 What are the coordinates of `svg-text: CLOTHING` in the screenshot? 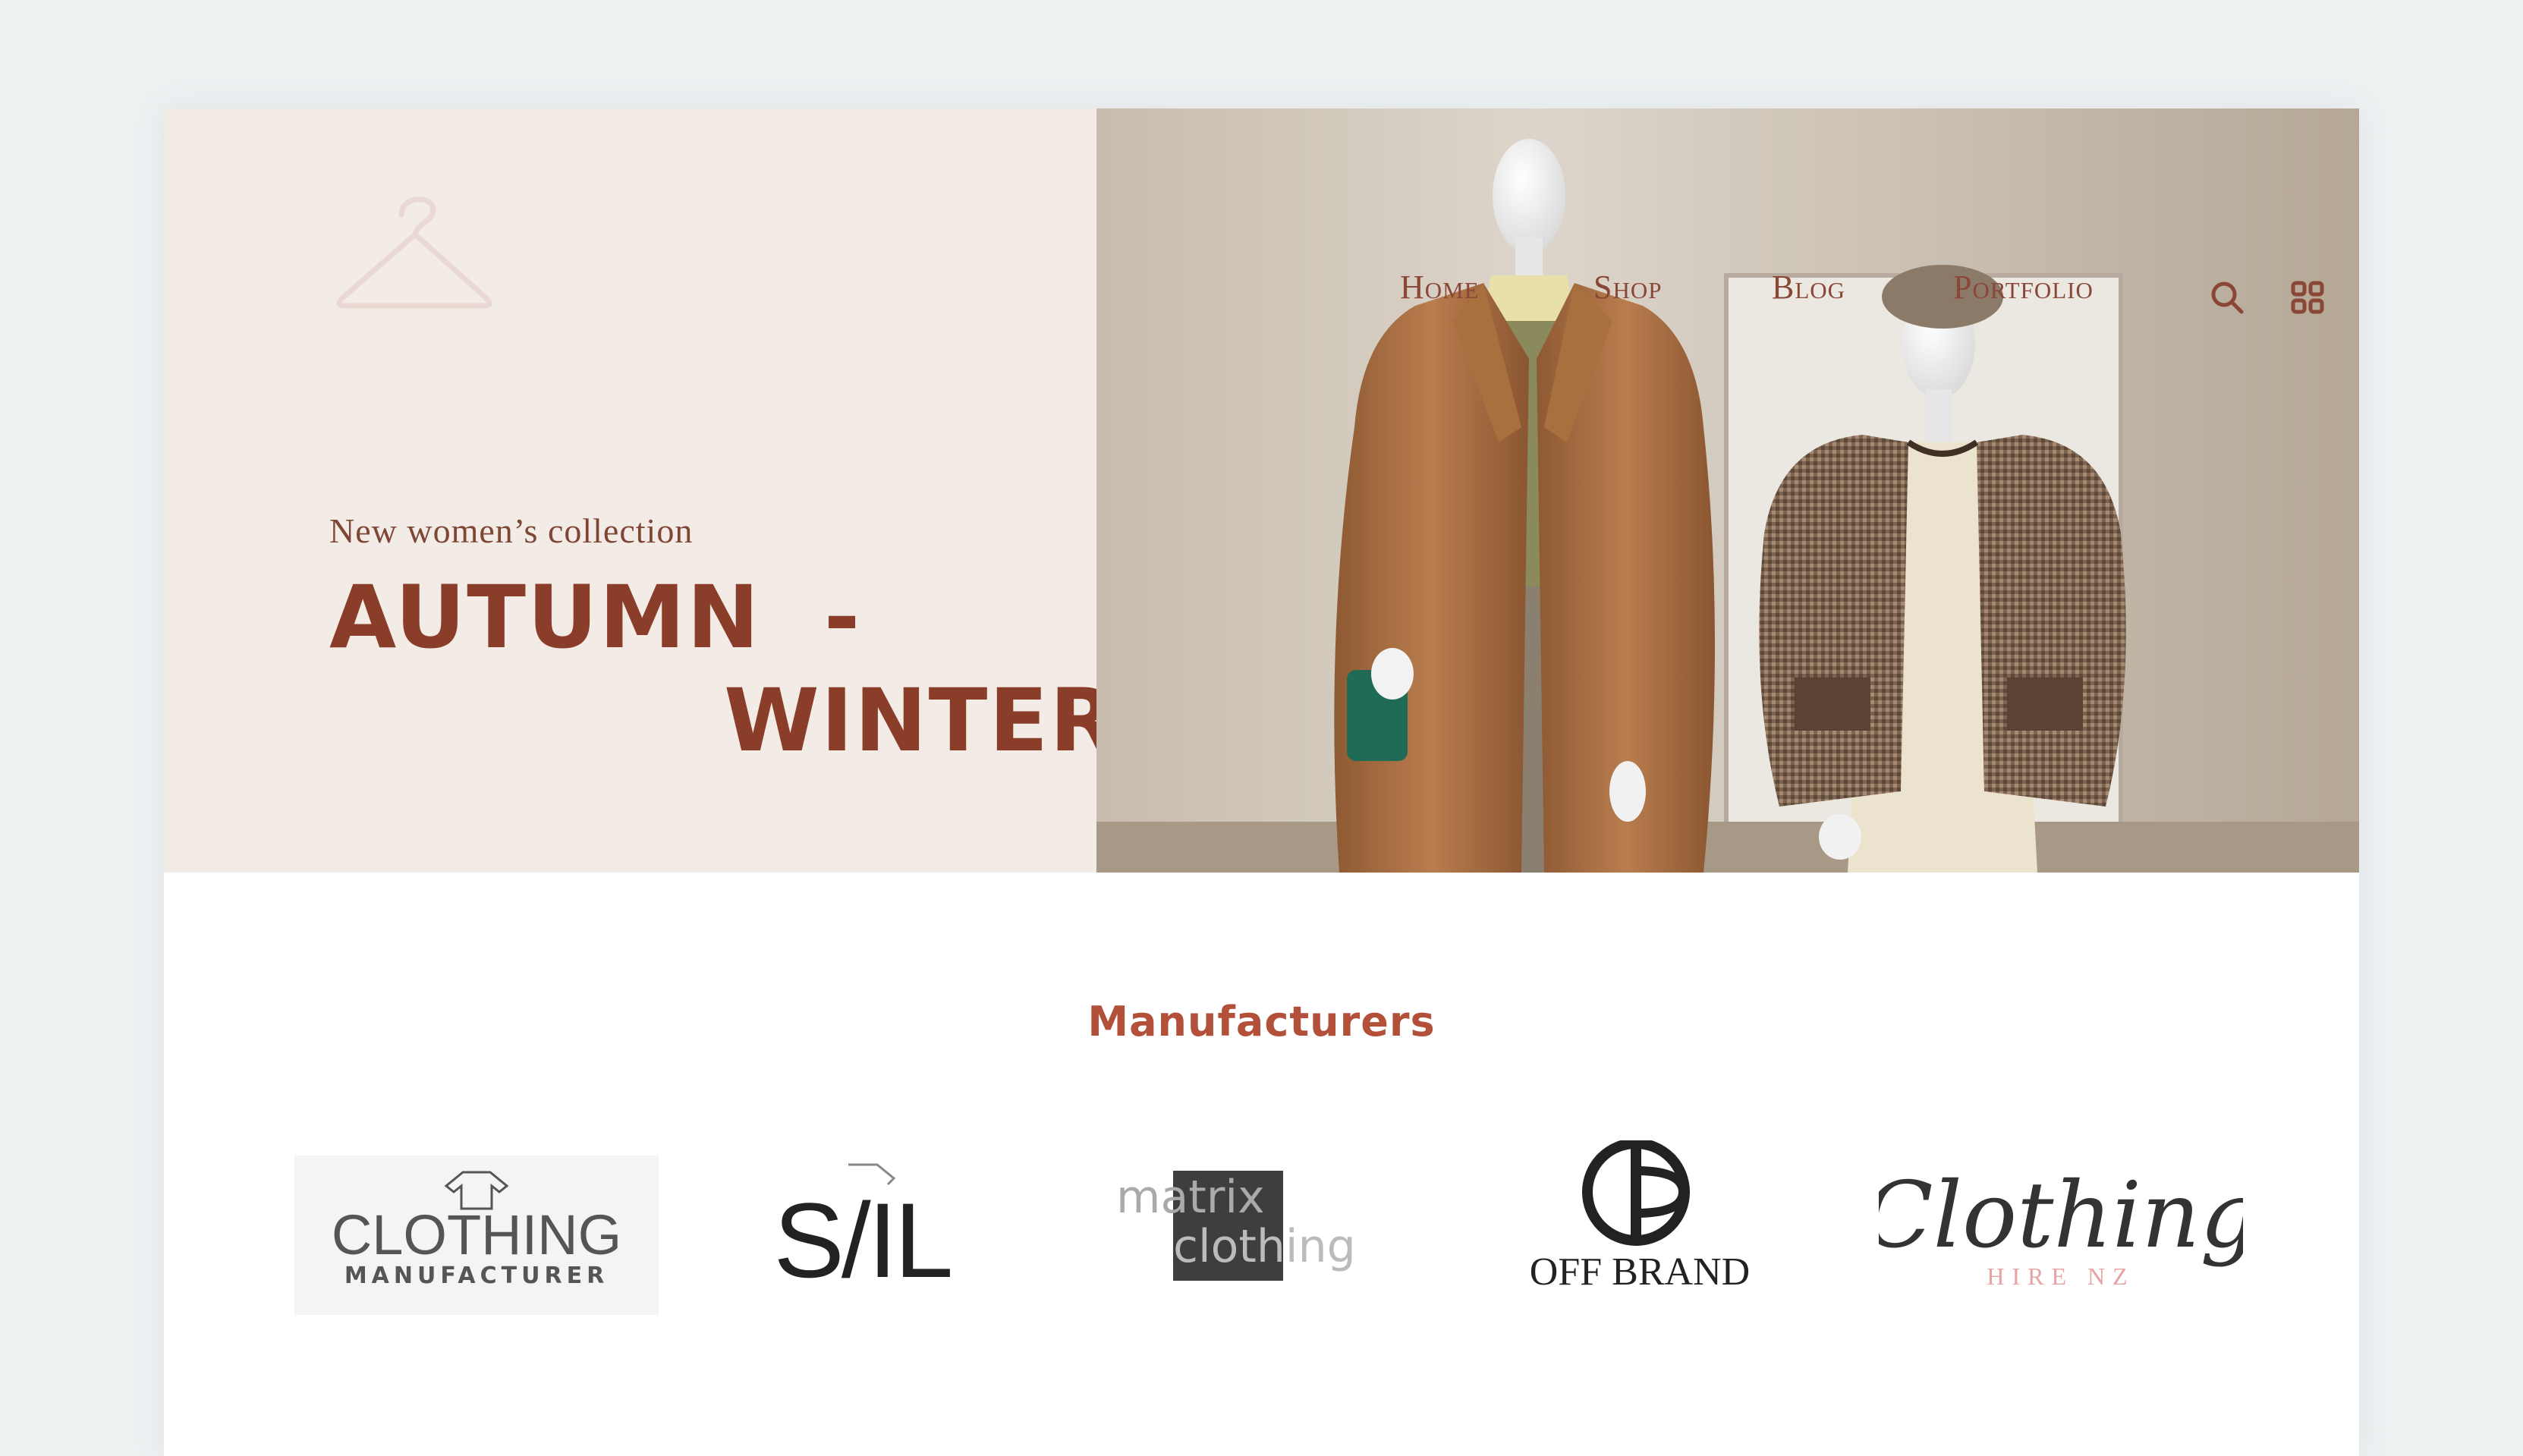 It's located at (477, 1234).